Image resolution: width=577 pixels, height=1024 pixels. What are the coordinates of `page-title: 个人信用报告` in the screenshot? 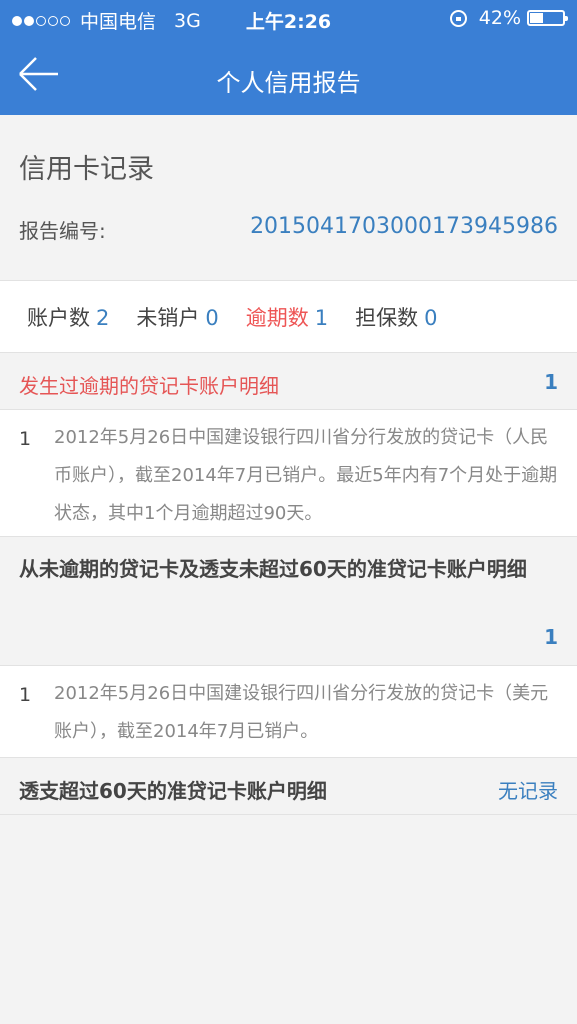 It's located at (288, 83).